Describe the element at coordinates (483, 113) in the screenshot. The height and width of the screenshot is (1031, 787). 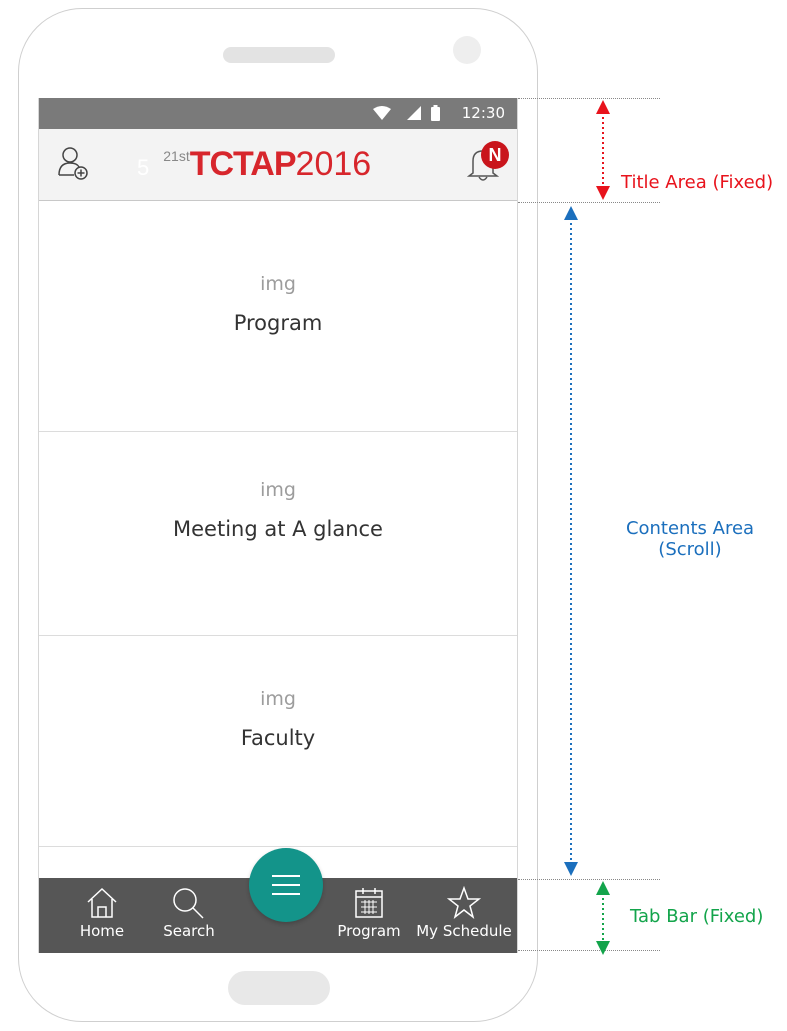
I see `status-time: 12:30` at that location.